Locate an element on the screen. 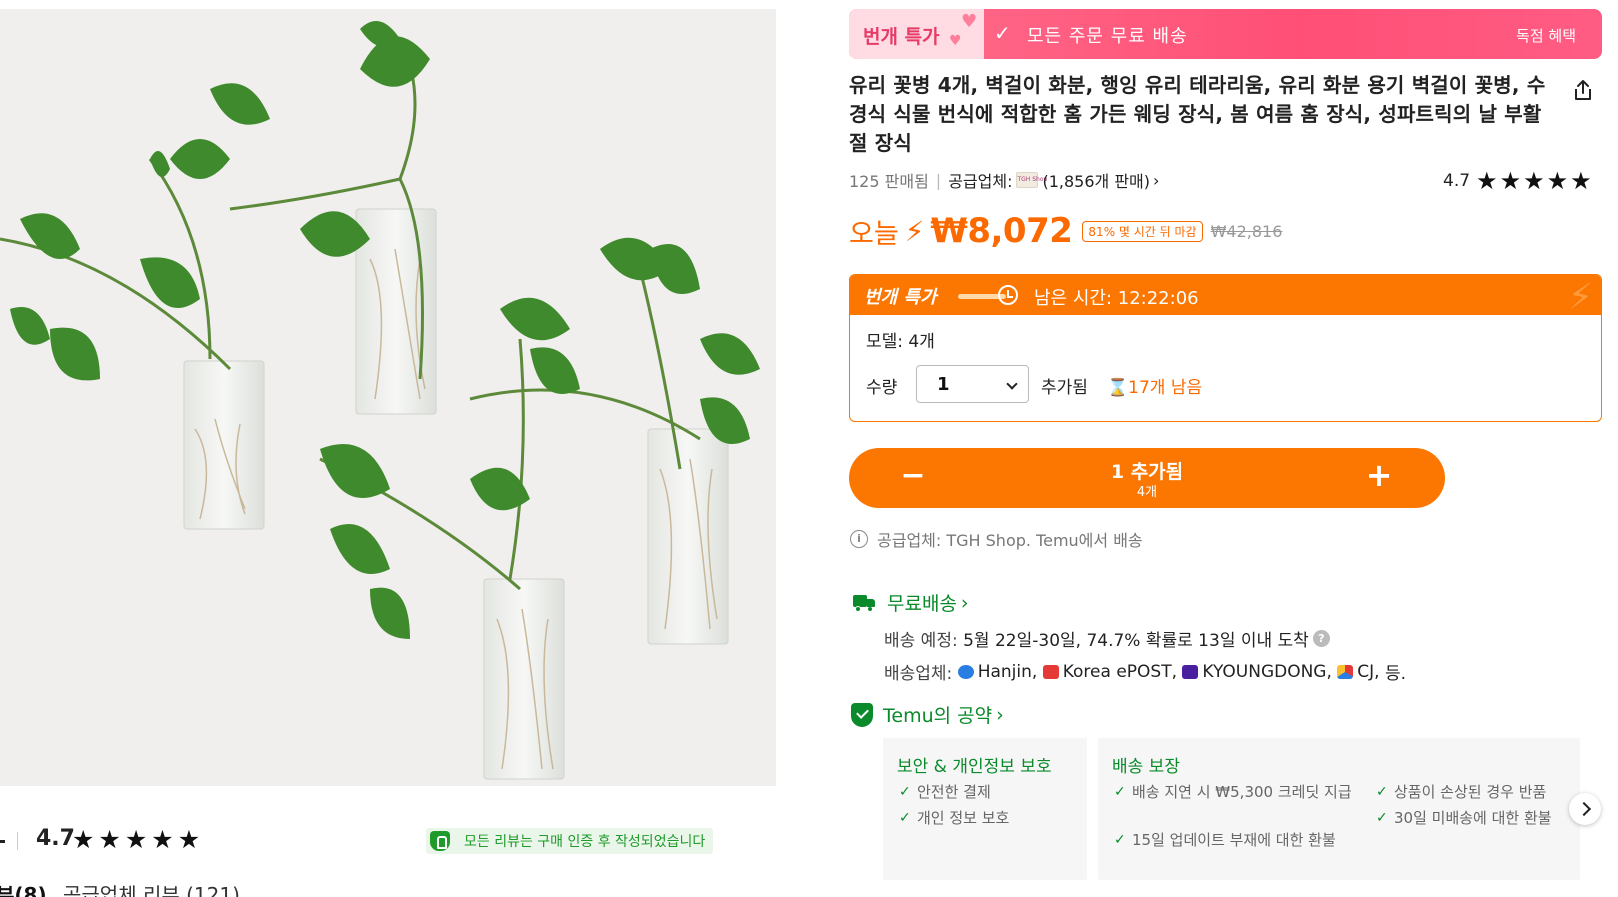  carrier-hanjin: Hanjin, is located at coordinates (1007, 671).